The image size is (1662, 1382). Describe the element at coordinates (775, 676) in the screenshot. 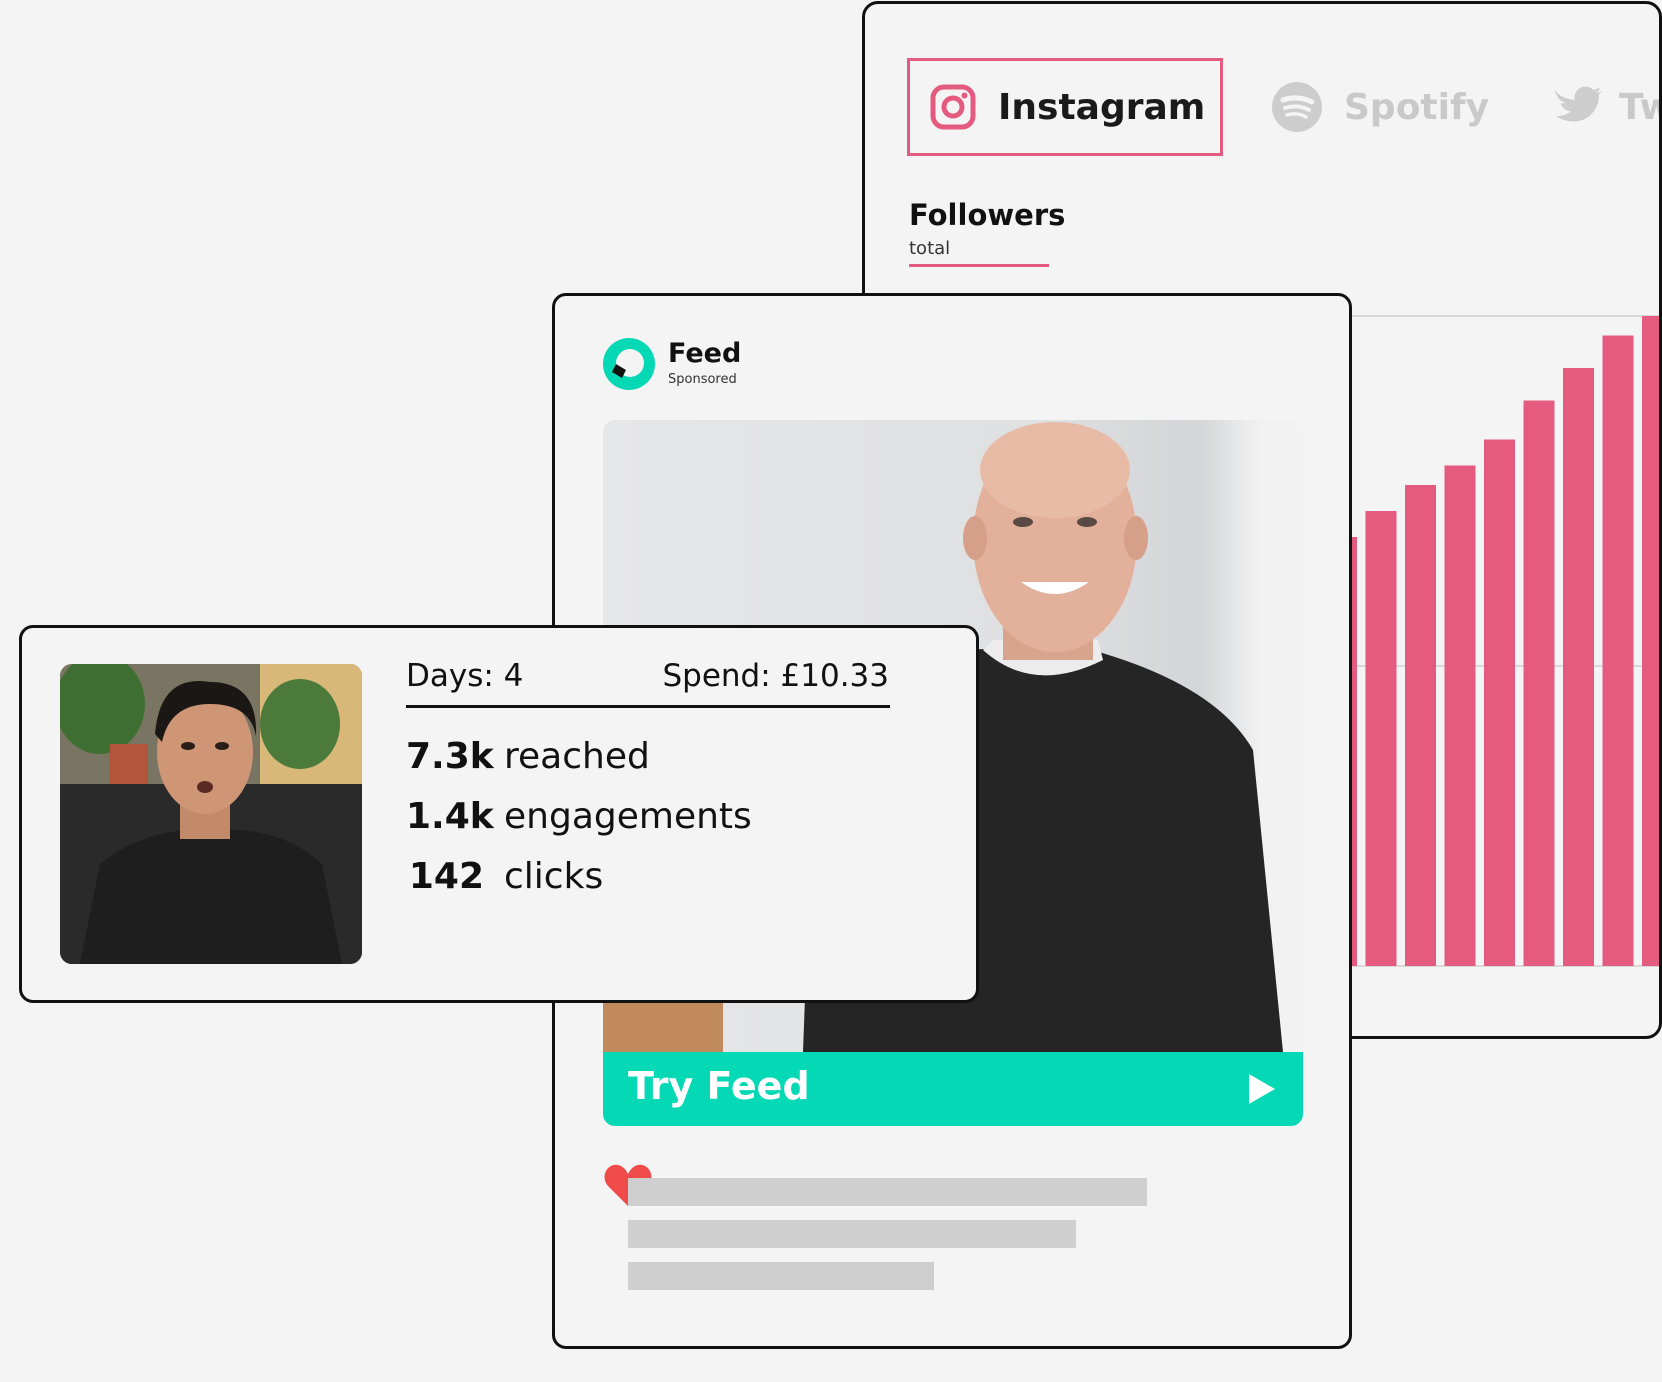

I see `spend-label: Spend: £10.33` at that location.